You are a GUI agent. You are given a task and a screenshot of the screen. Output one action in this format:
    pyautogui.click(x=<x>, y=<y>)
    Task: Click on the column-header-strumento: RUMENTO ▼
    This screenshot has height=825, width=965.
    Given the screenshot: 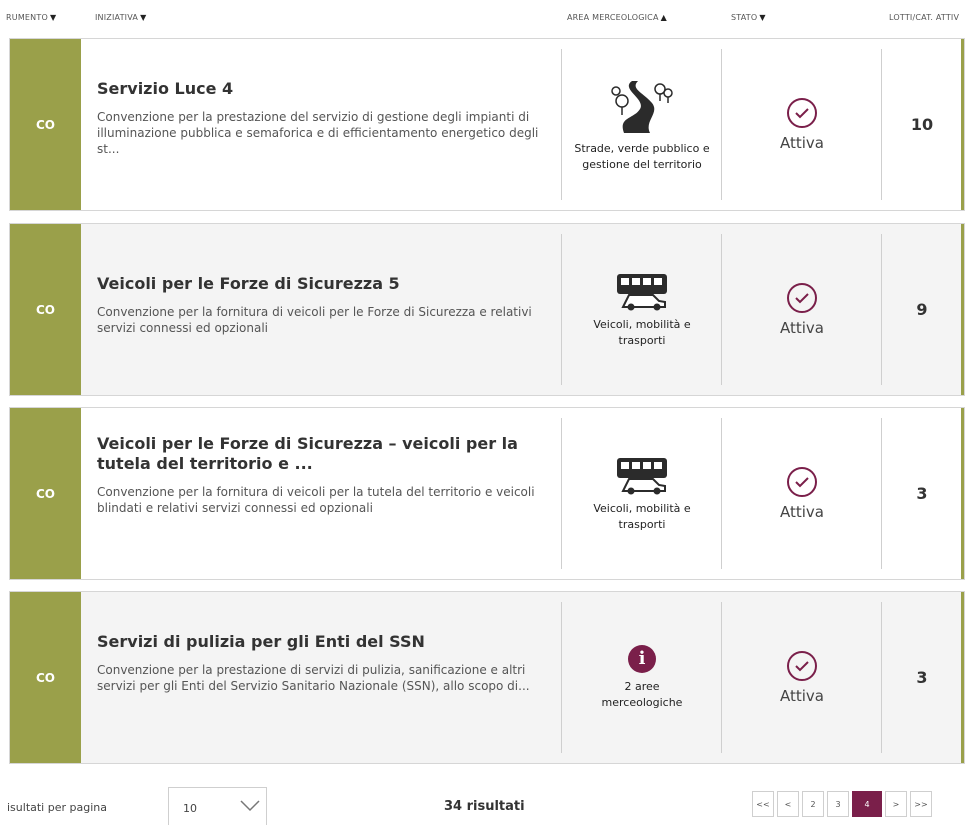 What is the action you would take?
    pyautogui.click(x=31, y=17)
    